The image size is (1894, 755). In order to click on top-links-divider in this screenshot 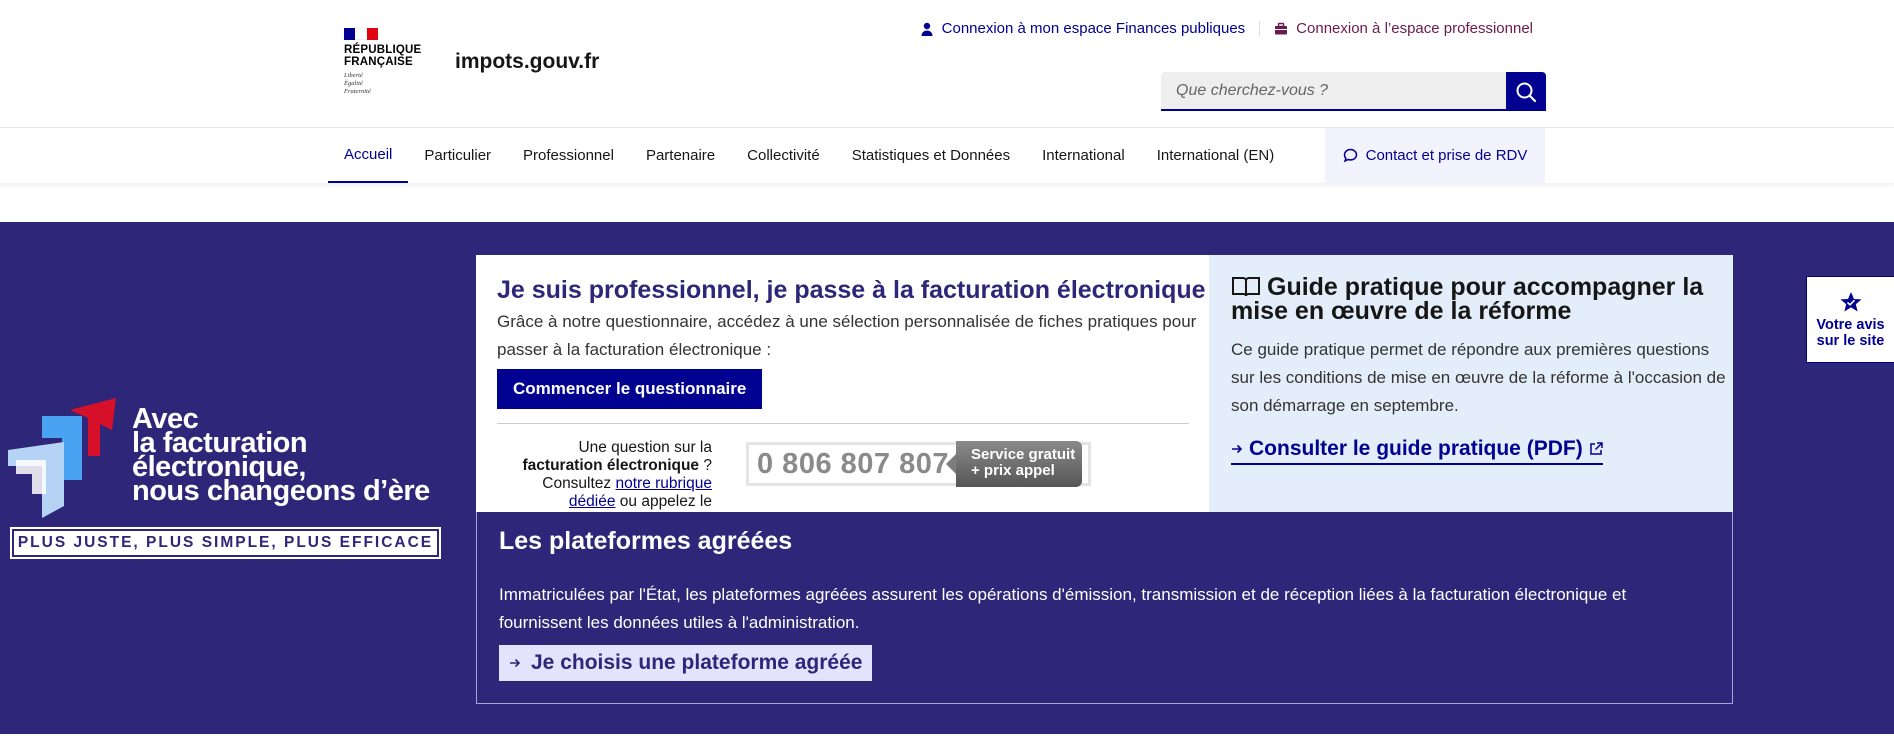, I will do `click(1260, 28)`.